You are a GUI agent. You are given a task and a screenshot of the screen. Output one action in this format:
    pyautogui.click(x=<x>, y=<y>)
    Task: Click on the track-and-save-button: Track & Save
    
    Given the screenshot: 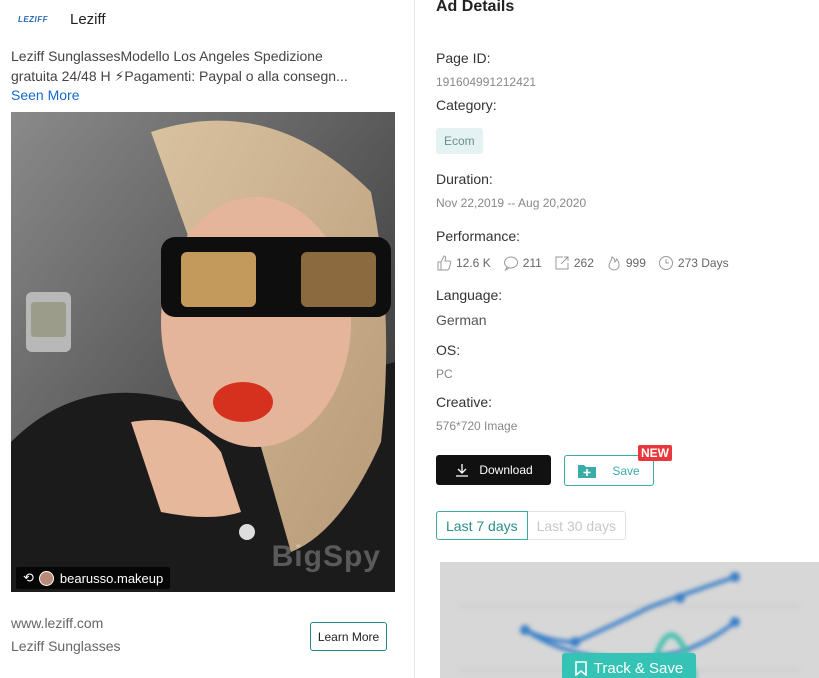 What is the action you would take?
    pyautogui.click(x=629, y=665)
    